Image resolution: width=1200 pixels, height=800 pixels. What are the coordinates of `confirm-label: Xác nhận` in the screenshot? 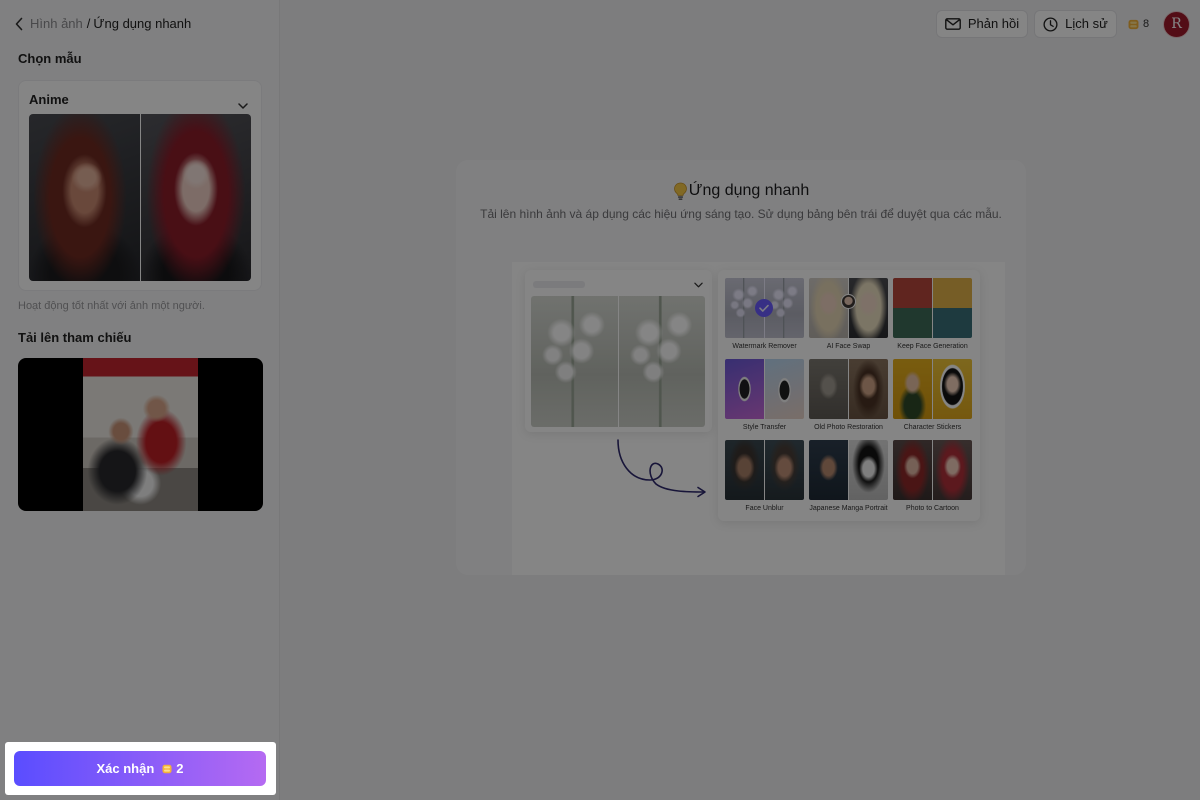 It's located at (125, 768).